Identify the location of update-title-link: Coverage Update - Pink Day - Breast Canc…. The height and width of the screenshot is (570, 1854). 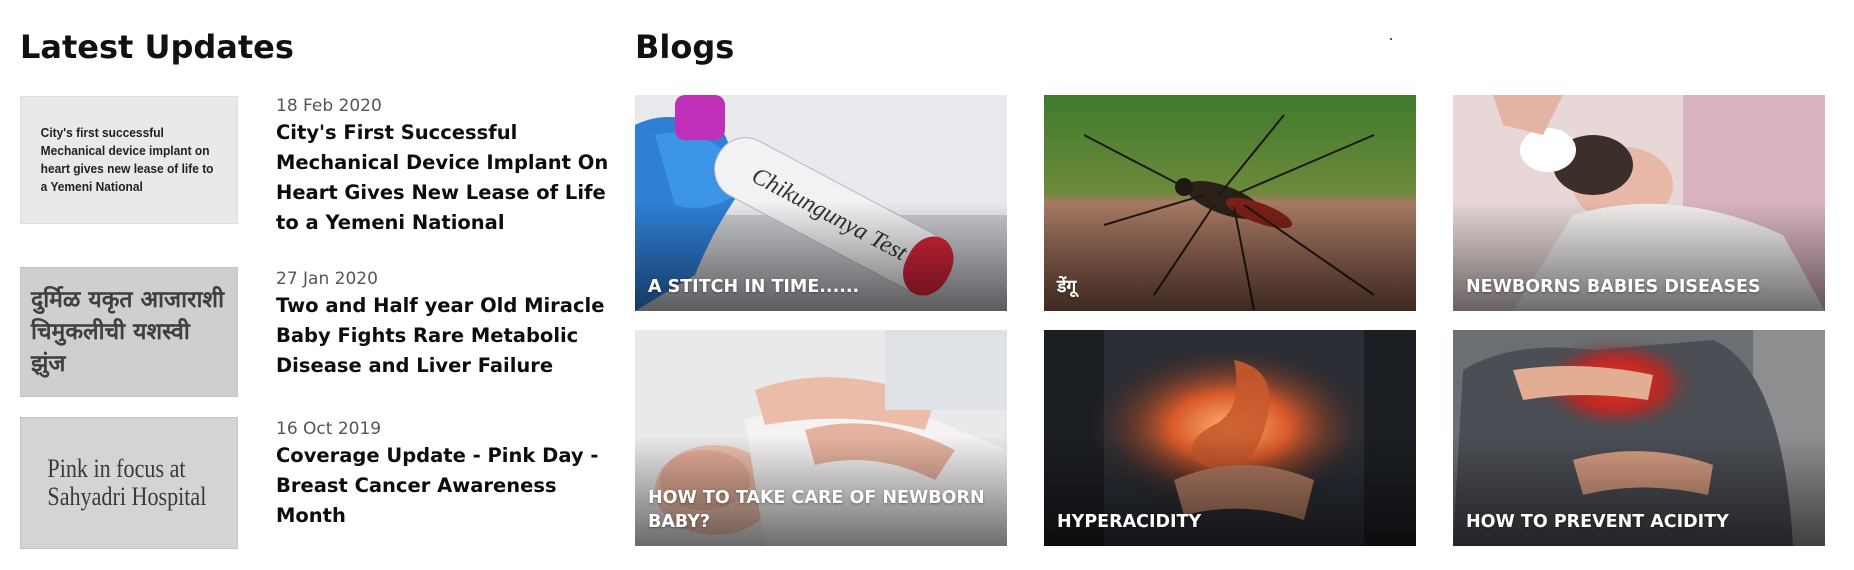
(451, 486).